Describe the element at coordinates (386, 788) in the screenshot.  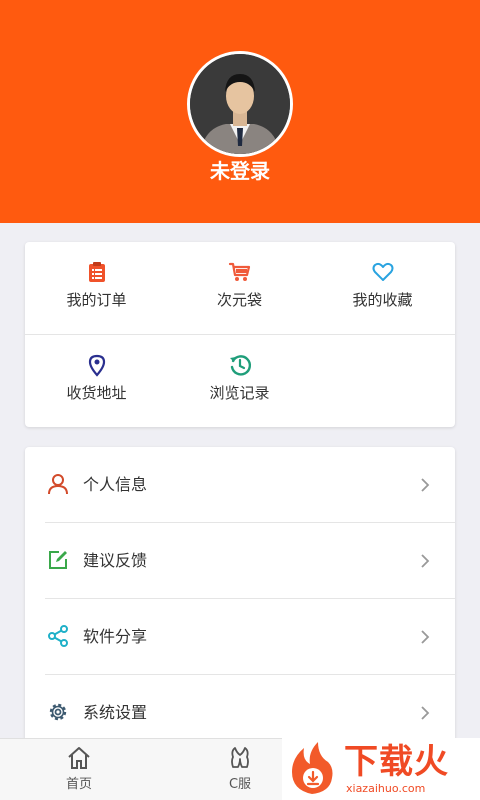
I see `watermark-url: xiazaihuo.com` at that location.